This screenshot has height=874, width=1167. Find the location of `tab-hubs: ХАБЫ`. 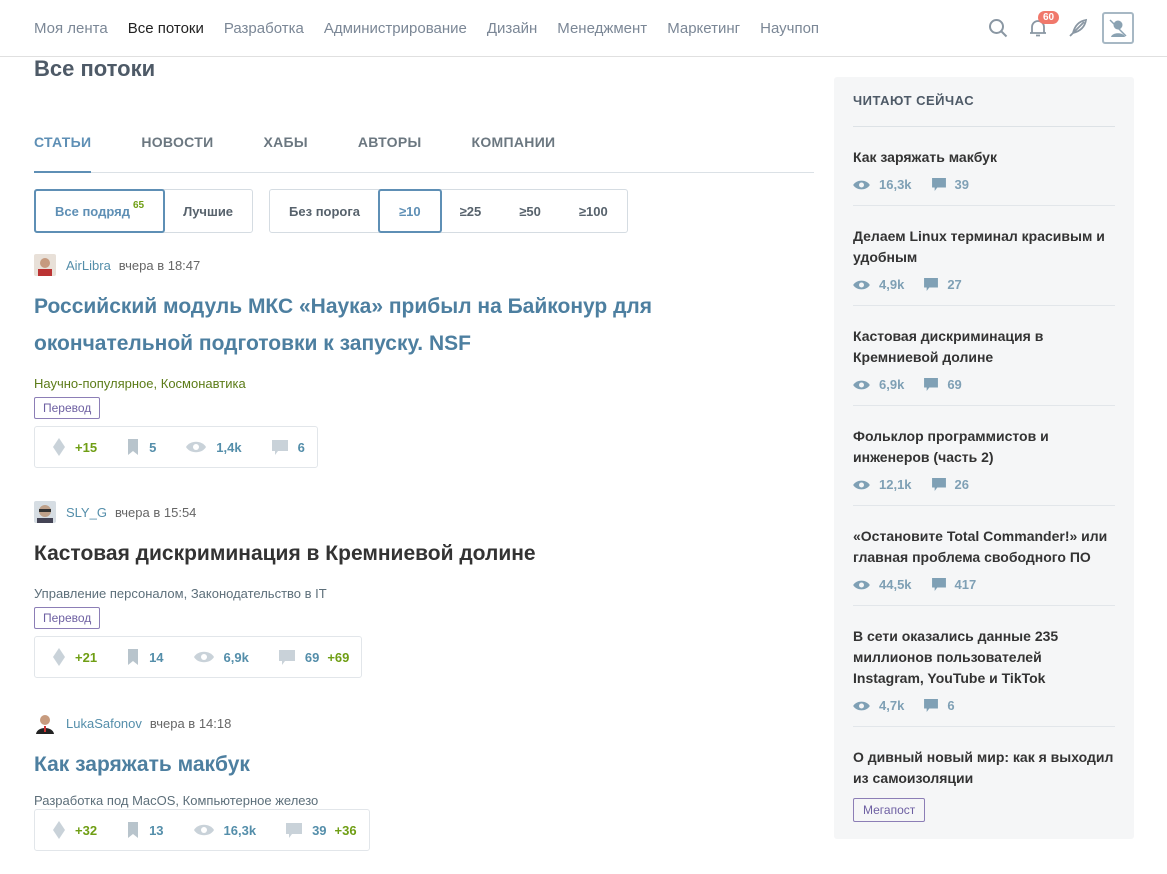

tab-hubs: ХАБЫ is located at coordinates (285, 153).